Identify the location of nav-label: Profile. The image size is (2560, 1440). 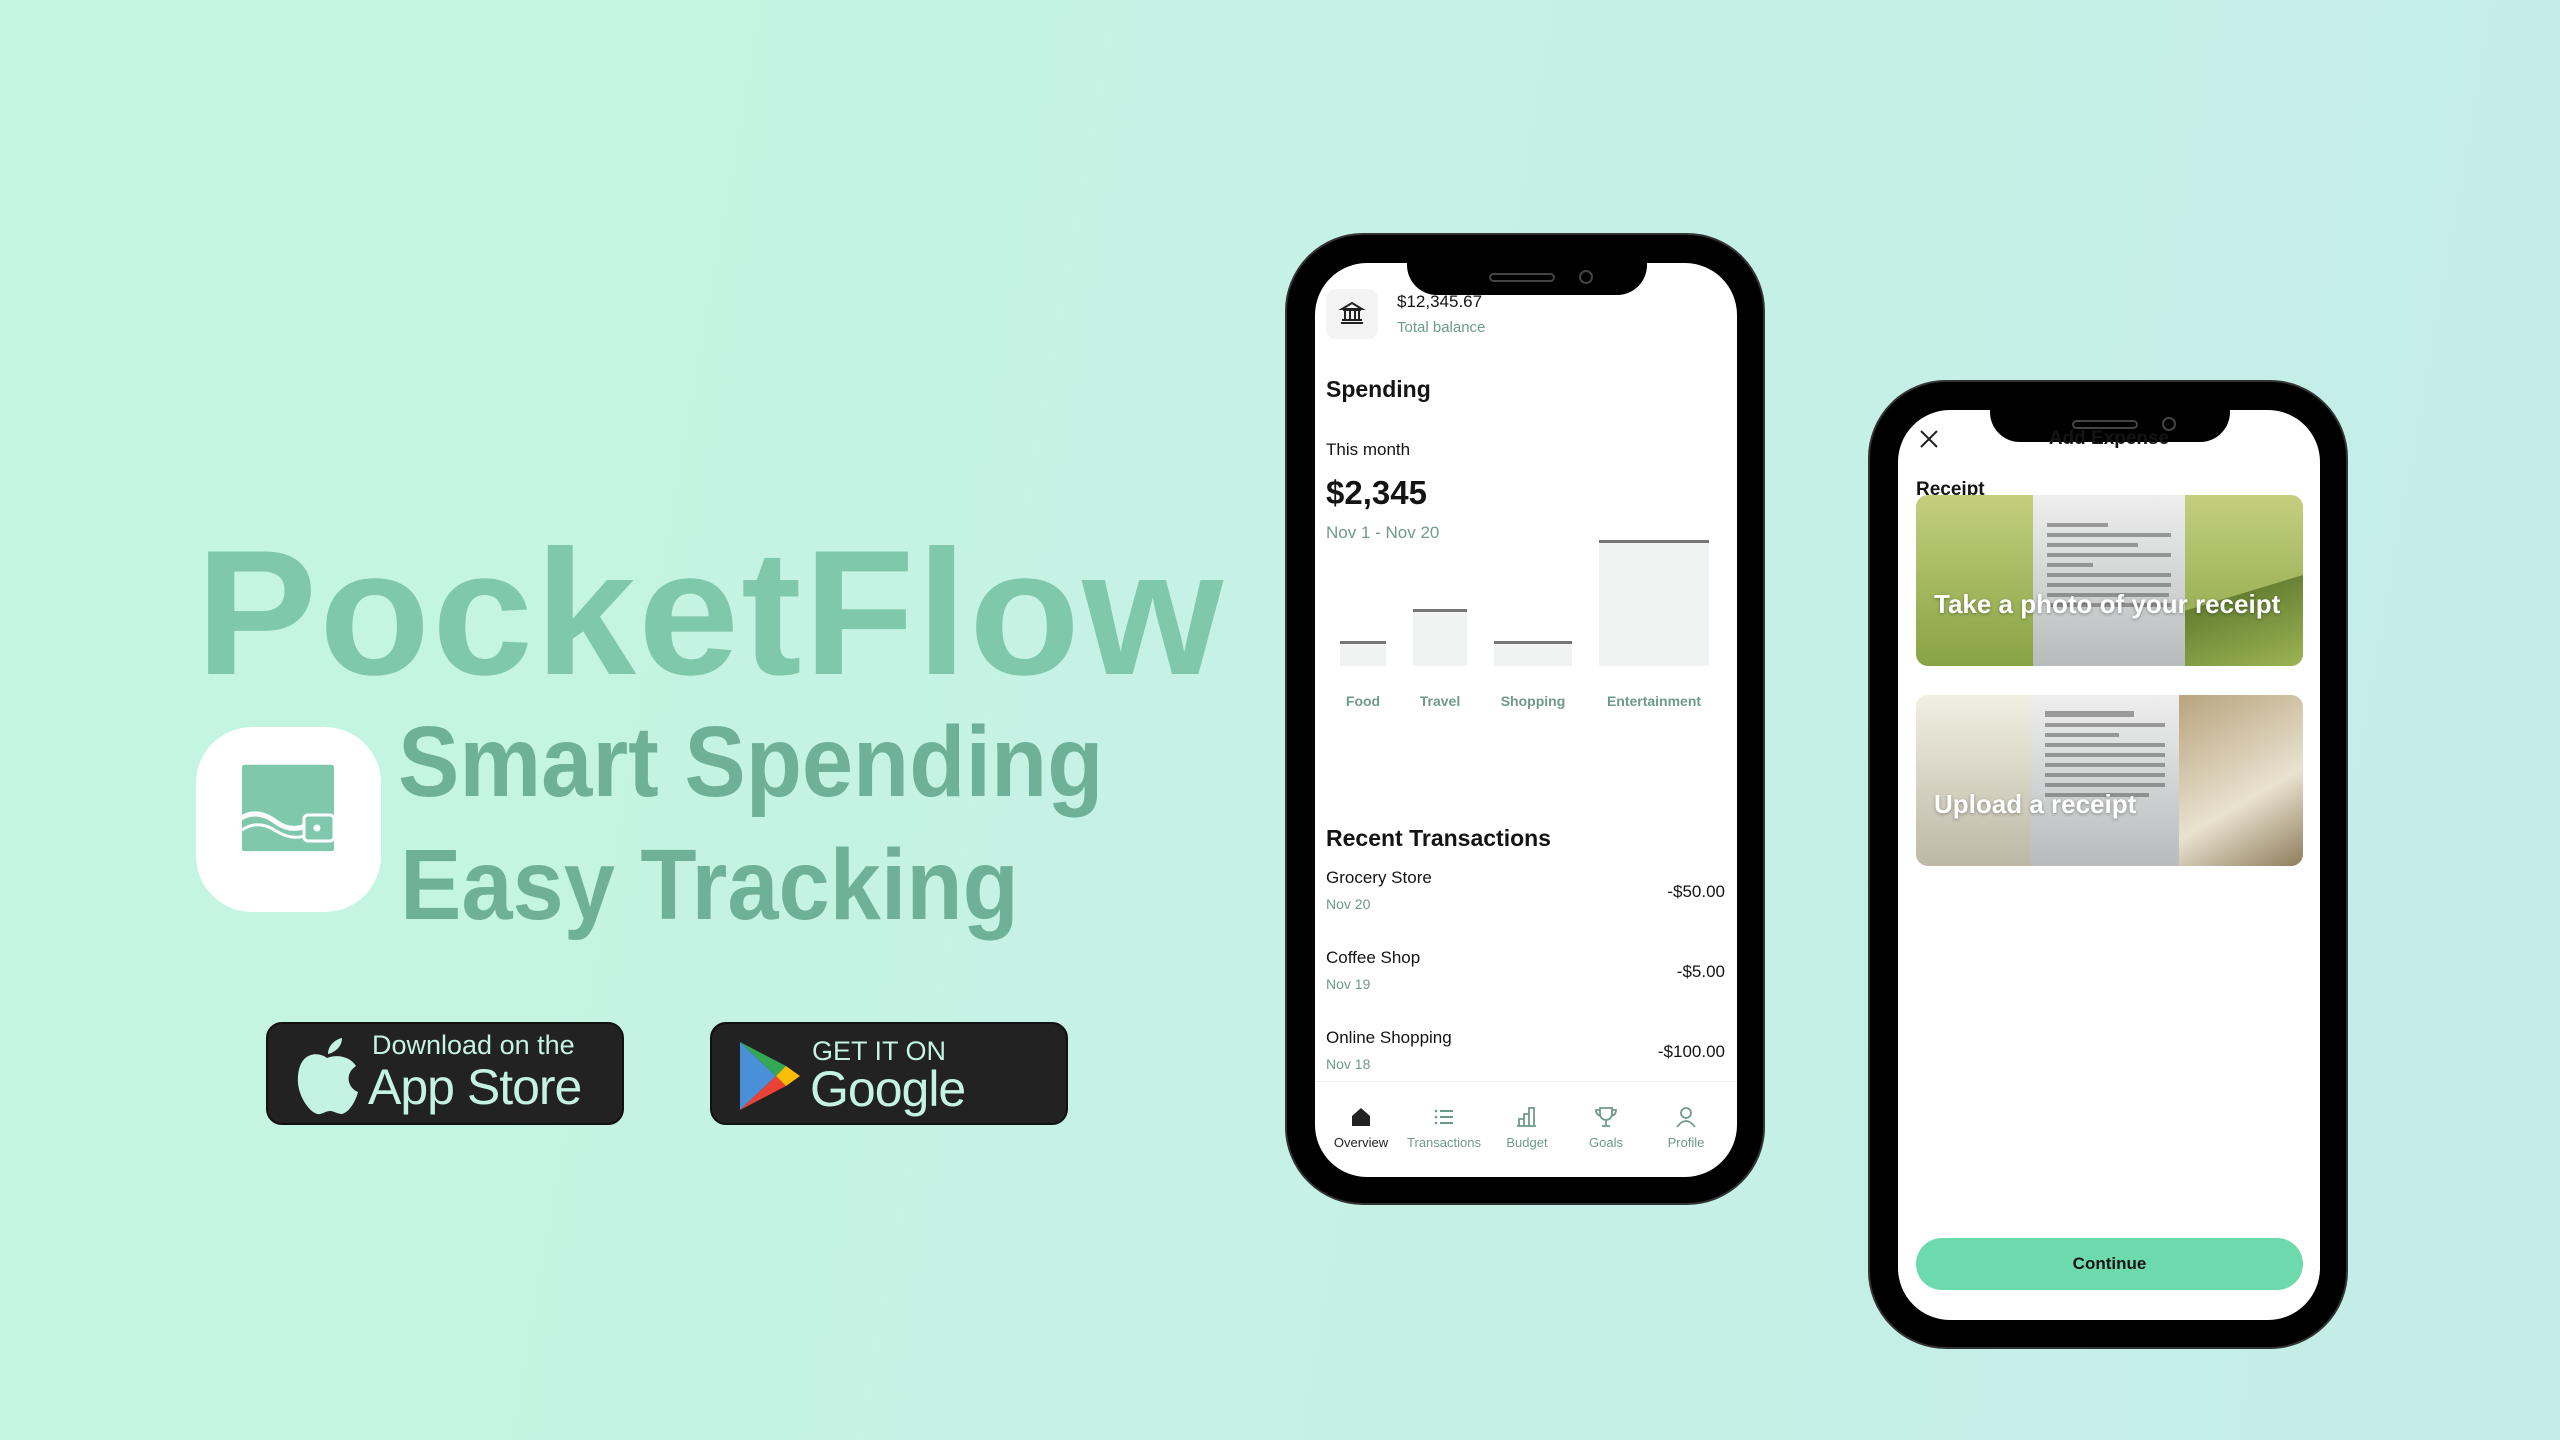
(1686, 1142).